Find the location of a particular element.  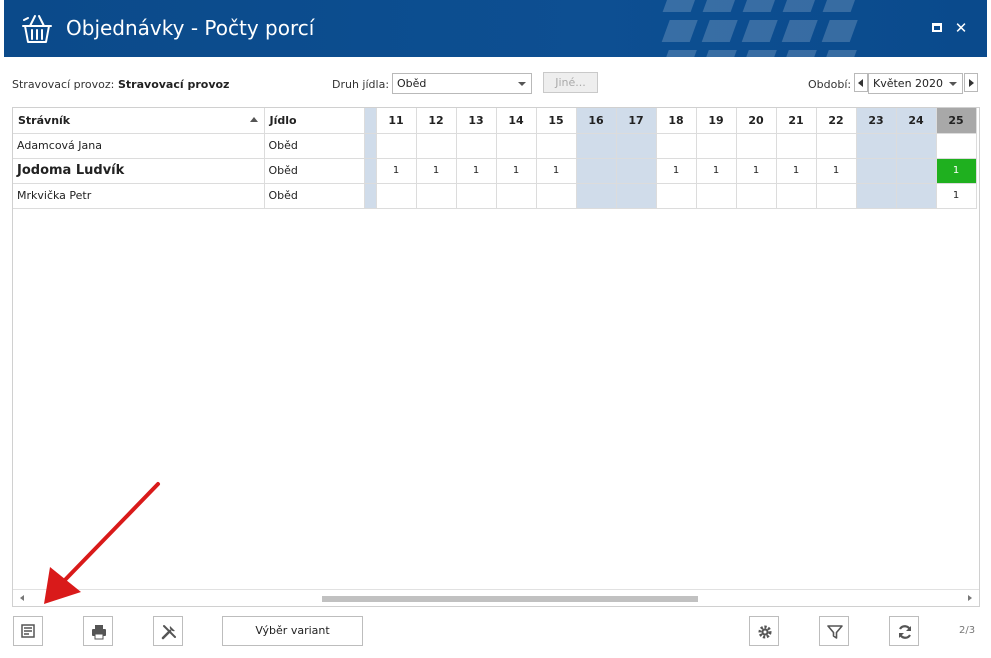

day-header: 15 is located at coordinates (556, 121).